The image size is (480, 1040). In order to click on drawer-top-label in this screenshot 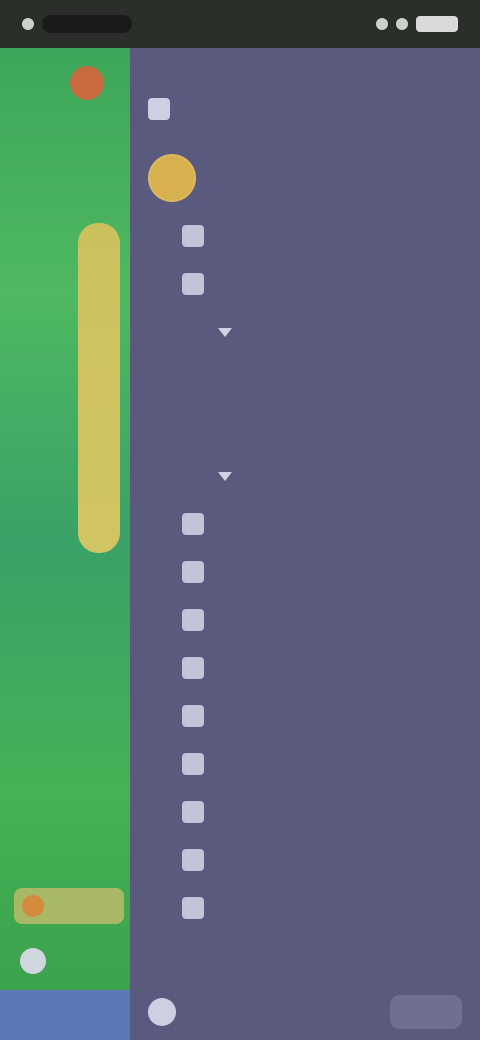, I will do `click(305, 68)`.